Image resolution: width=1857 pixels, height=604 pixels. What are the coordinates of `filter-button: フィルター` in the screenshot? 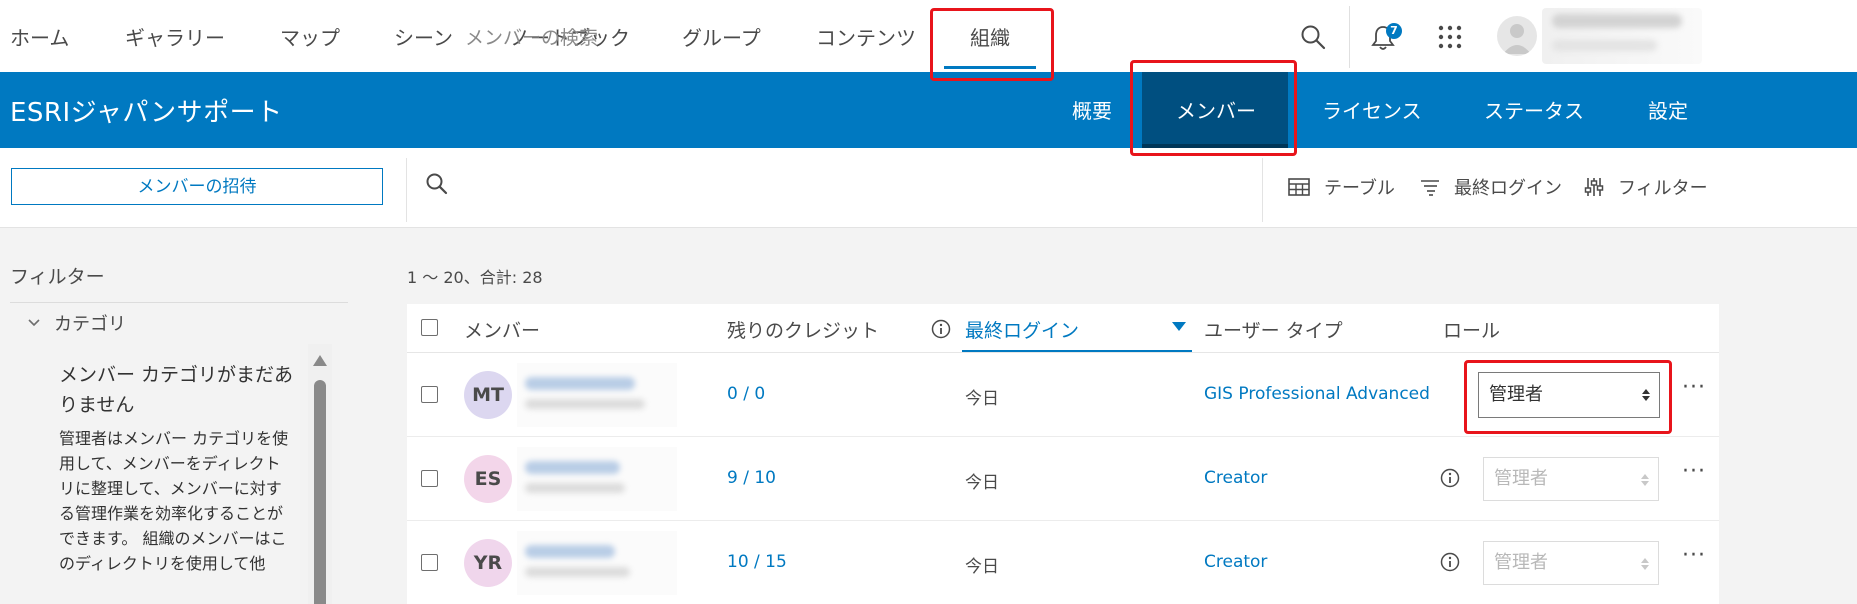 It's located at (1646, 187).